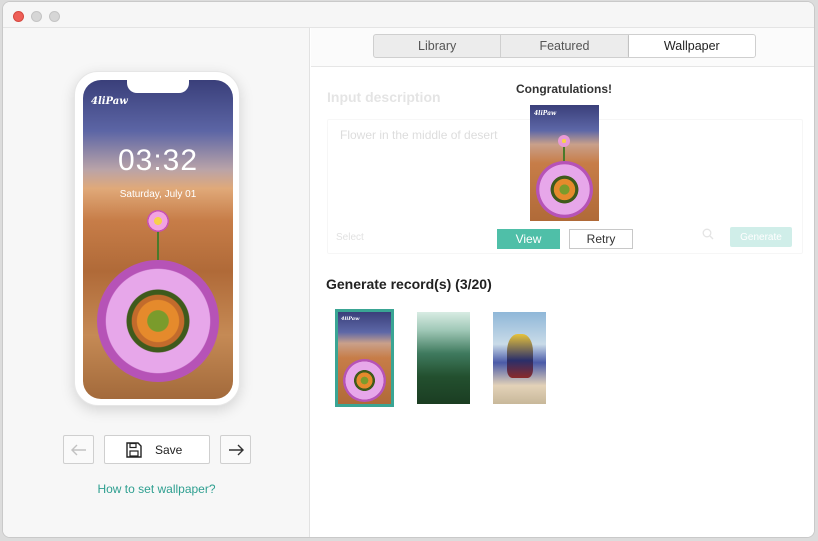 Image resolution: width=818 pixels, height=541 pixels. What do you see at coordinates (364, 358) in the screenshot?
I see `record-thumbnail-desert-flower: 4liPaw` at bounding box center [364, 358].